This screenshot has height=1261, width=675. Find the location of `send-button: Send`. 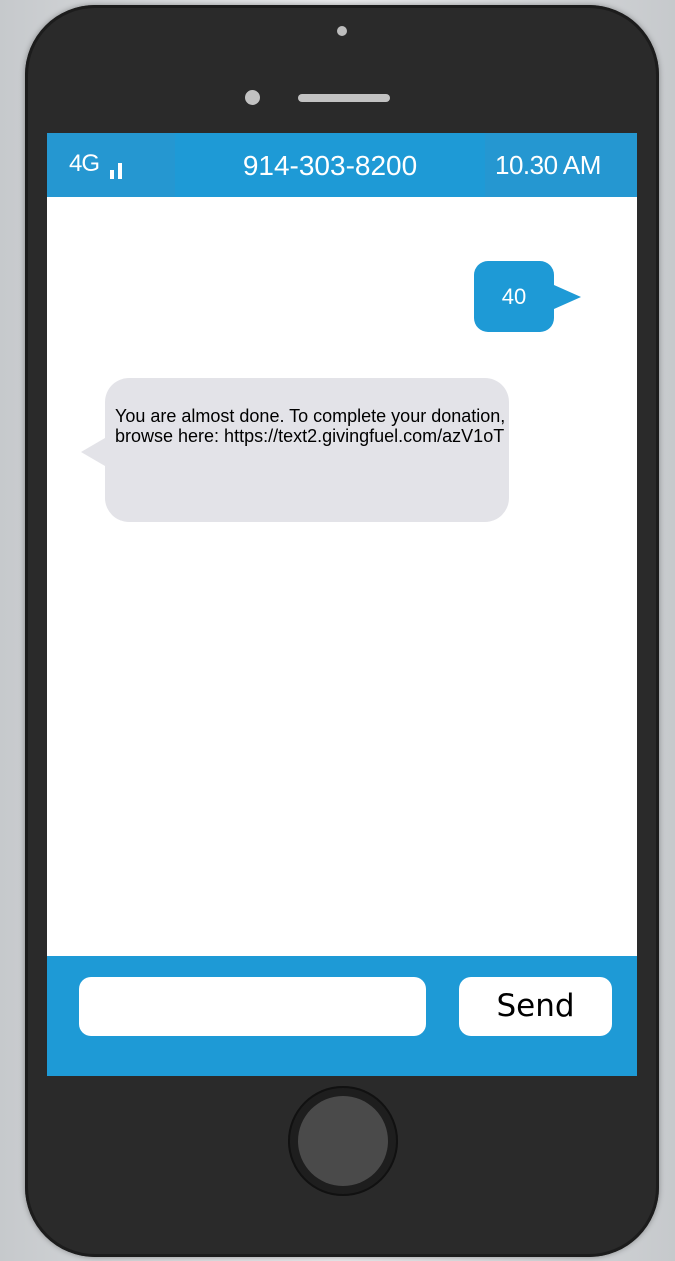

send-button: Send is located at coordinates (535, 1006).